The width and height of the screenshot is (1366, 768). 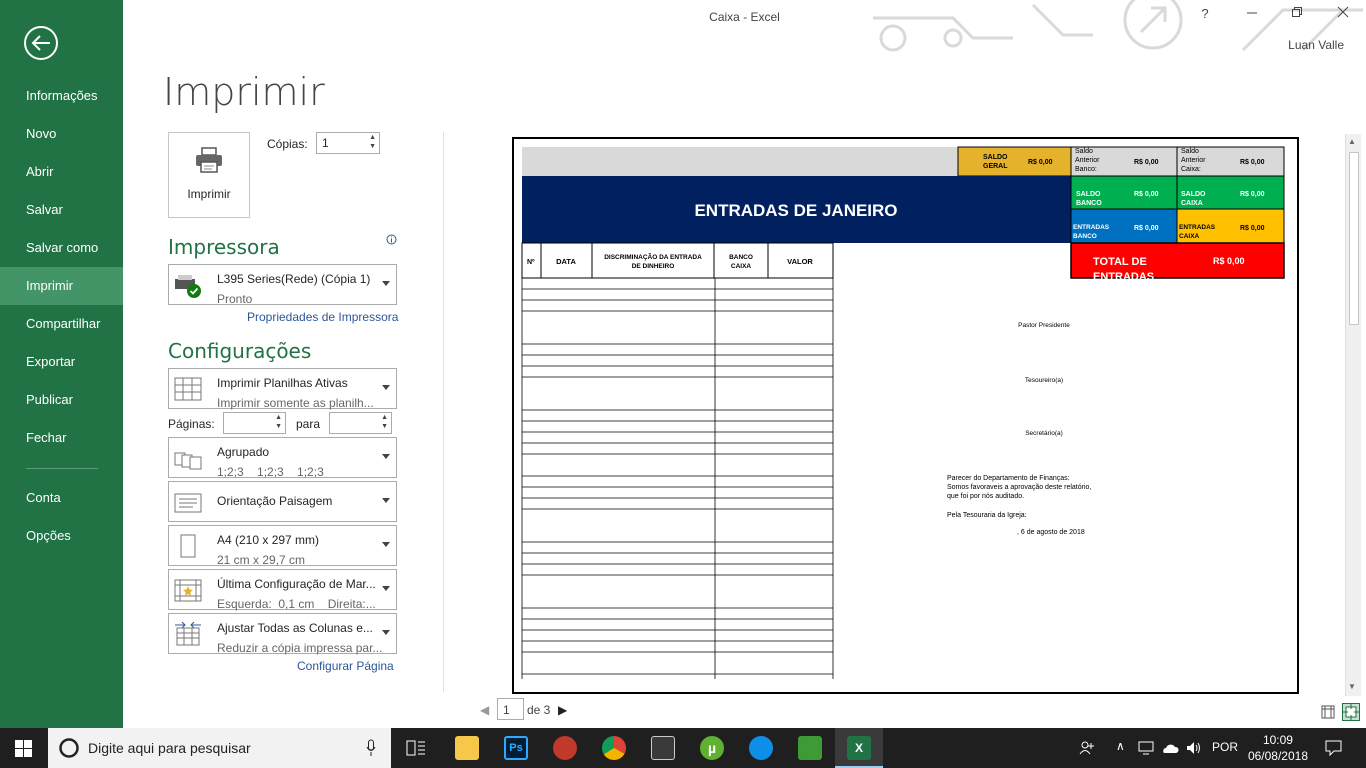 What do you see at coordinates (188, 590) in the screenshot?
I see `margins-icon` at bounding box center [188, 590].